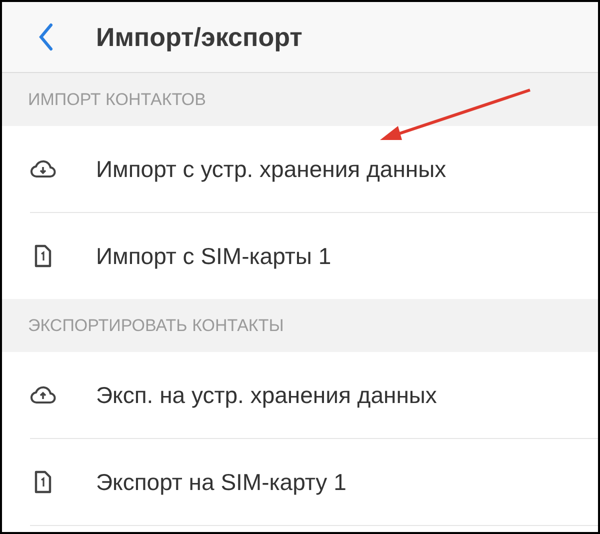  I want to click on cloud-download-icon, so click(43, 169).